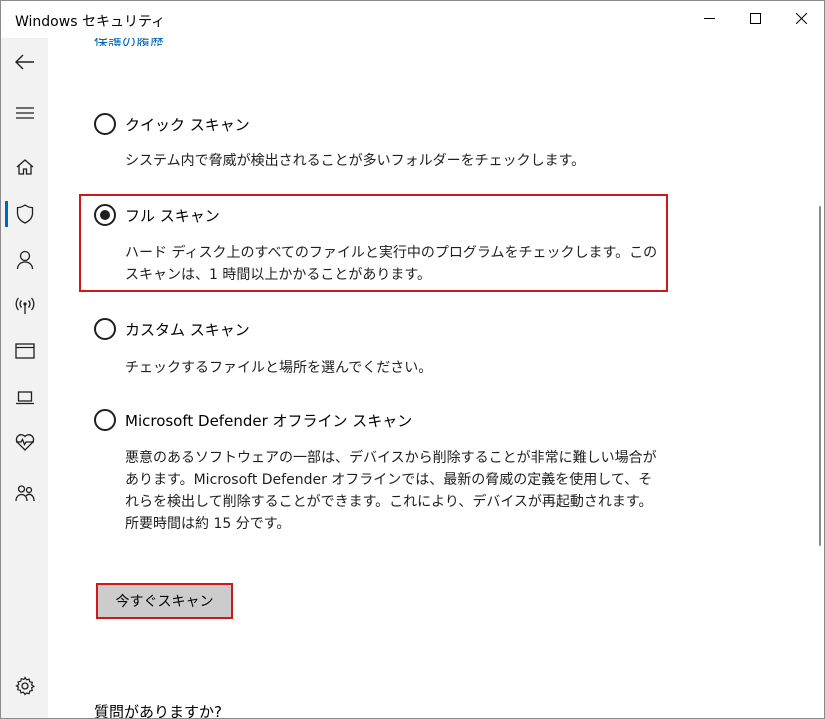 The width and height of the screenshot is (825, 719). What do you see at coordinates (164, 601) in the screenshot?
I see `scan-now-button: 今すぐスキャン` at bounding box center [164, 601].